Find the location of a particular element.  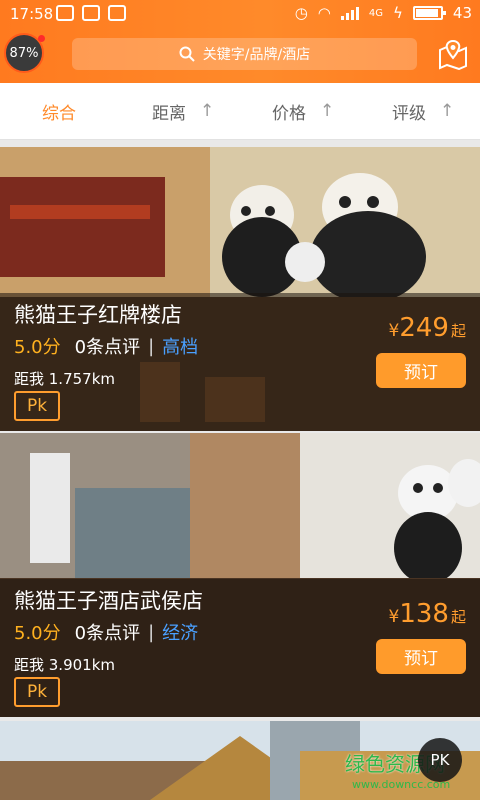

wifi-icon: ◠ is located at coordinates (324, 13).